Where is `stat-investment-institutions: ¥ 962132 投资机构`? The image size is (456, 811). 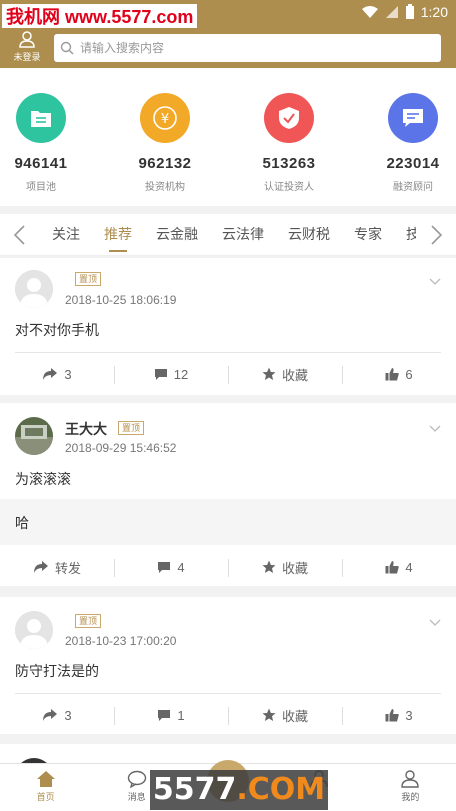
stat-investment-institutions: ¥ 962132 投资机构 is located at coordinates (165, 143).